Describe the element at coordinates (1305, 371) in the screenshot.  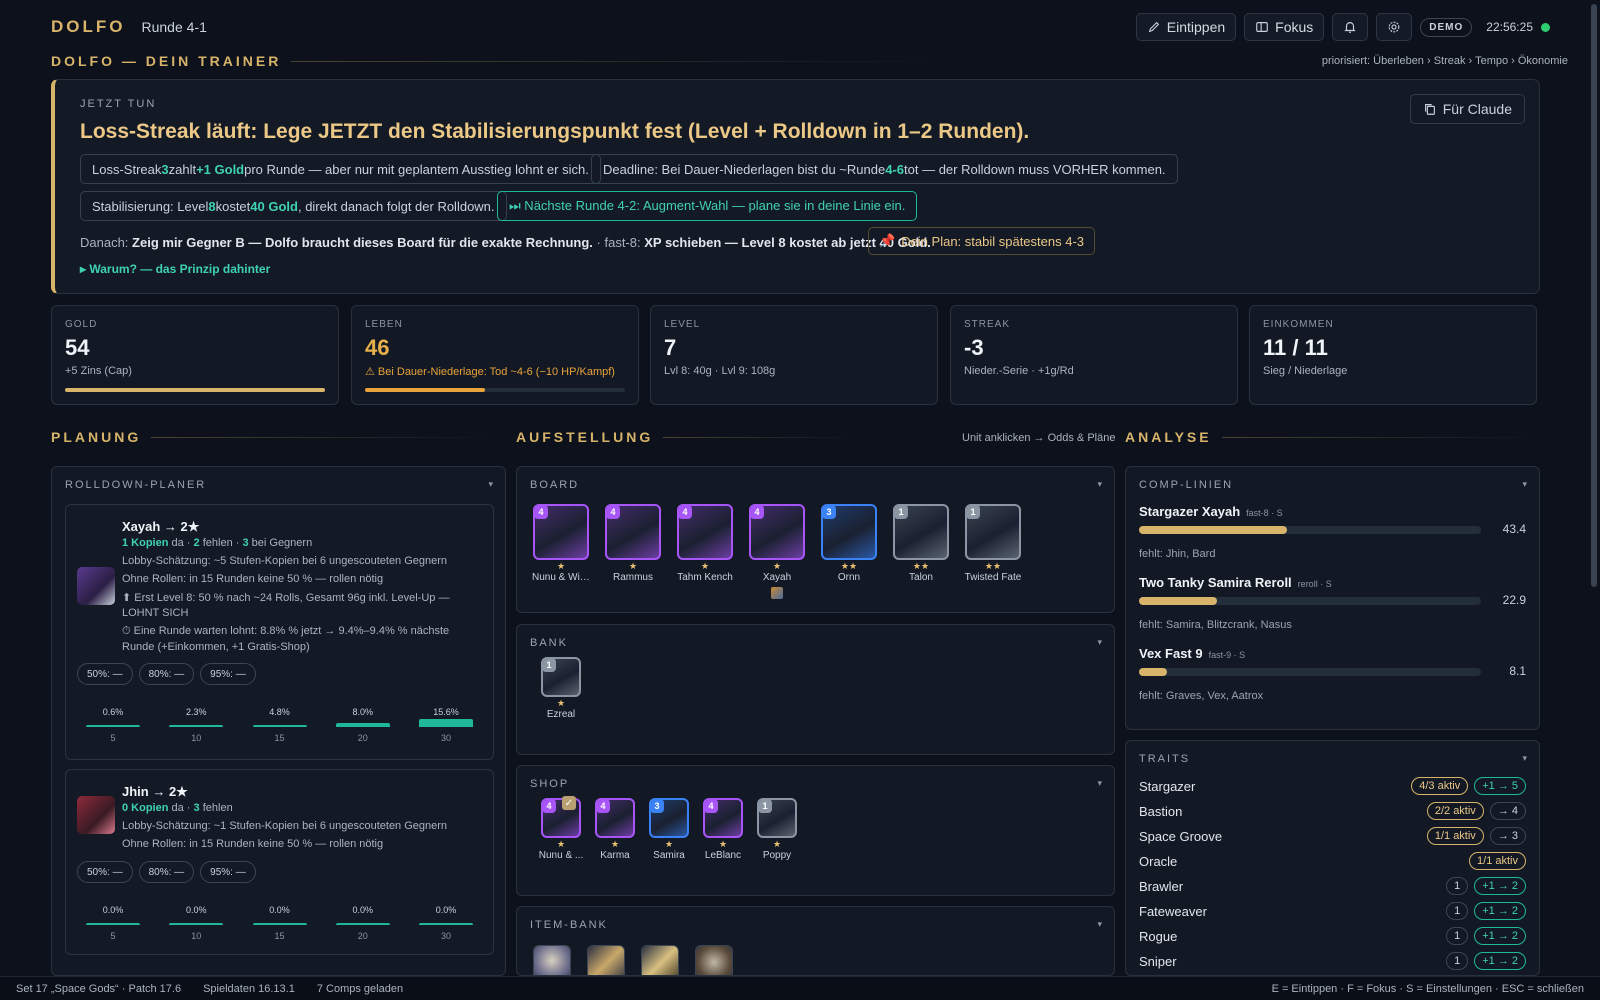
I see `stat-sub: Sieg / Niederlage` at that location.